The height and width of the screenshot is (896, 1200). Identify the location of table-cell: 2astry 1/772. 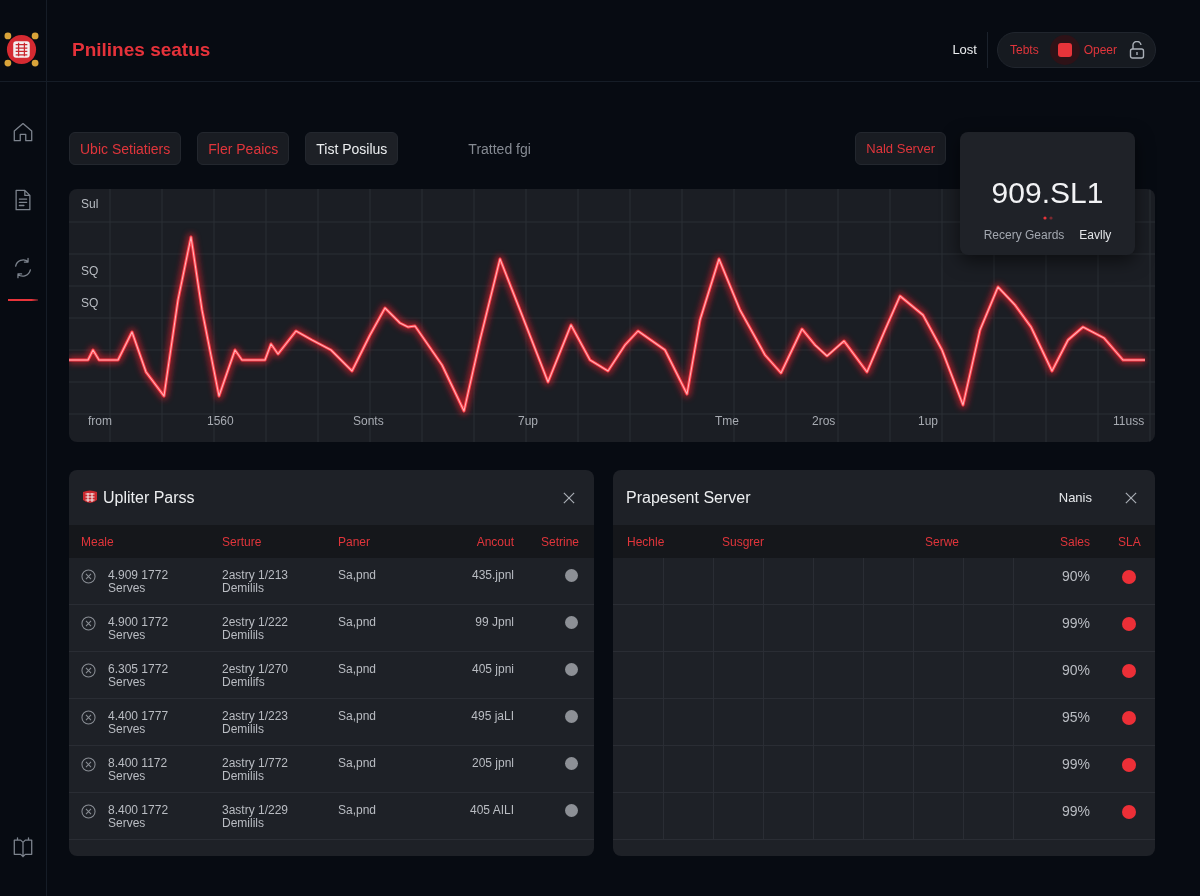
(255, 763).